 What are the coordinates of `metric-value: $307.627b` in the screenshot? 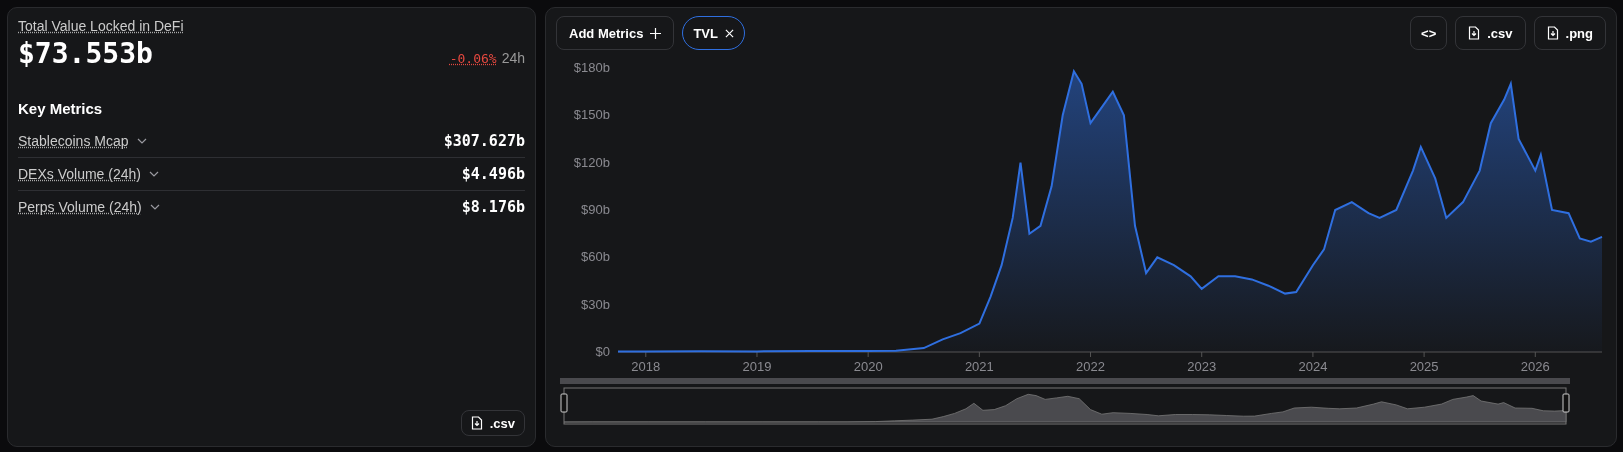 It's located at (484, 141).